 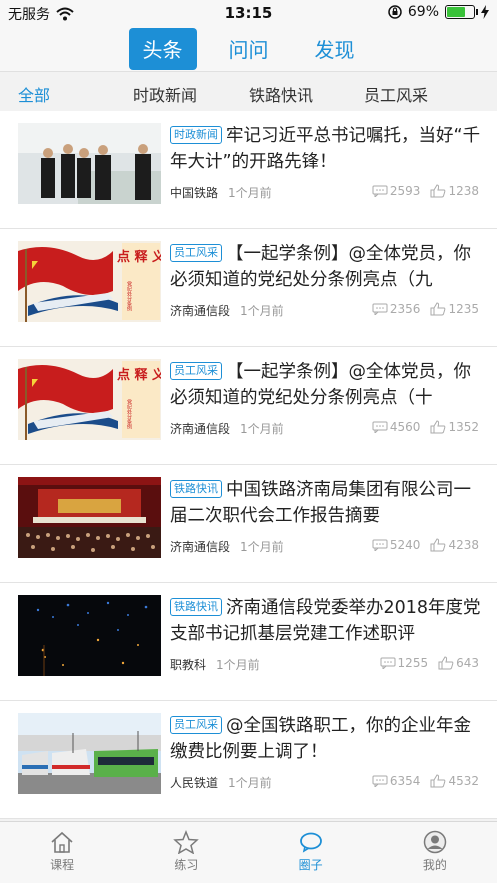 I want to click on status-bar: 无服务 13:15 69%, so click(x=248, y=13).